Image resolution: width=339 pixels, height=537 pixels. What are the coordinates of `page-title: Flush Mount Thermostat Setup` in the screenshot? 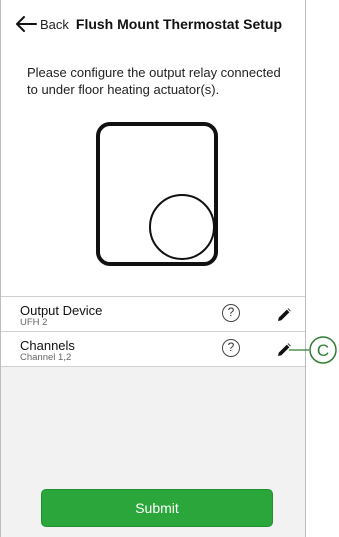 It's located at (179, 24).